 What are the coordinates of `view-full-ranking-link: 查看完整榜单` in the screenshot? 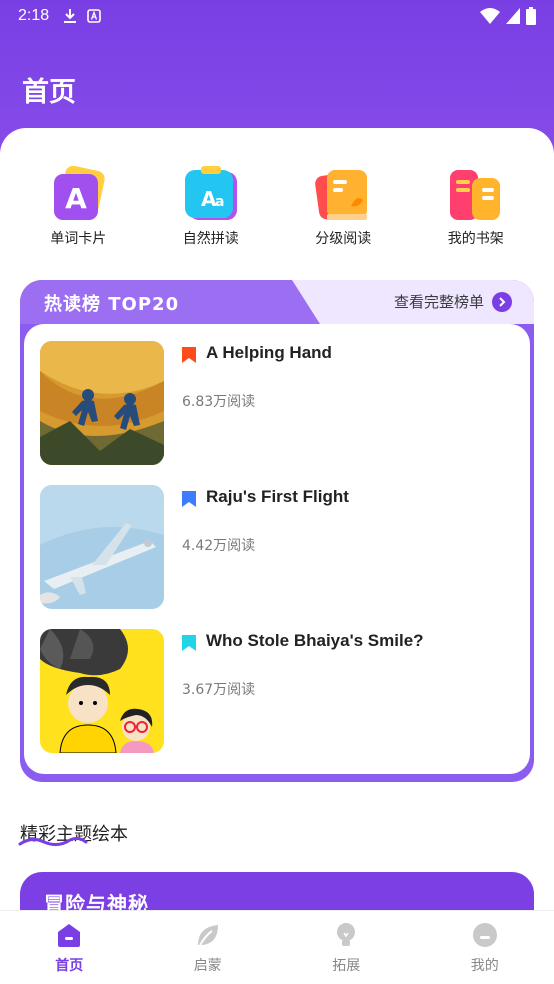 It's located at (453, 301).